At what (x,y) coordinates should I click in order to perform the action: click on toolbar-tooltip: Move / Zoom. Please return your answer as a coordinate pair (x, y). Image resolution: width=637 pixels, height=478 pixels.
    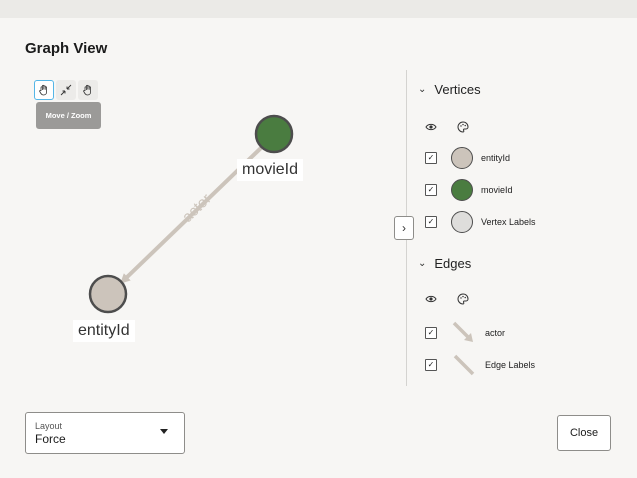
    Looking at the image, I should click on (68, 115).